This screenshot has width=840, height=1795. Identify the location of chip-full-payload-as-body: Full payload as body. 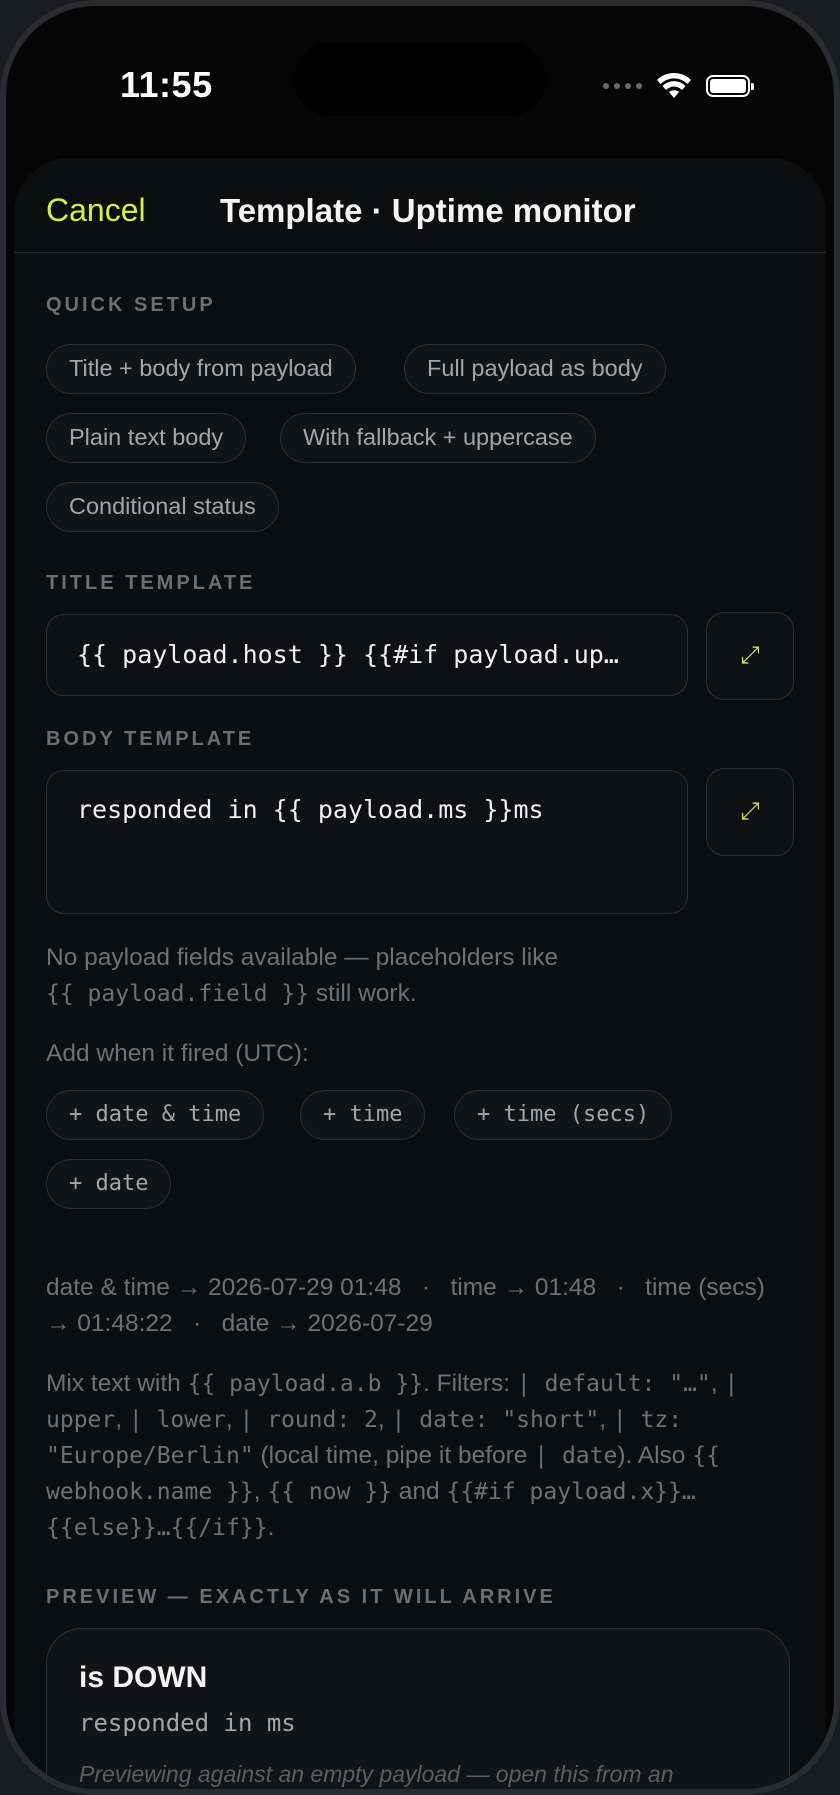
(535, 369).